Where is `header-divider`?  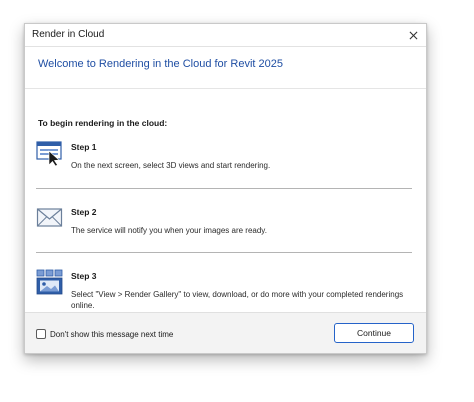
header-divider is located at coordinates (225, 88).